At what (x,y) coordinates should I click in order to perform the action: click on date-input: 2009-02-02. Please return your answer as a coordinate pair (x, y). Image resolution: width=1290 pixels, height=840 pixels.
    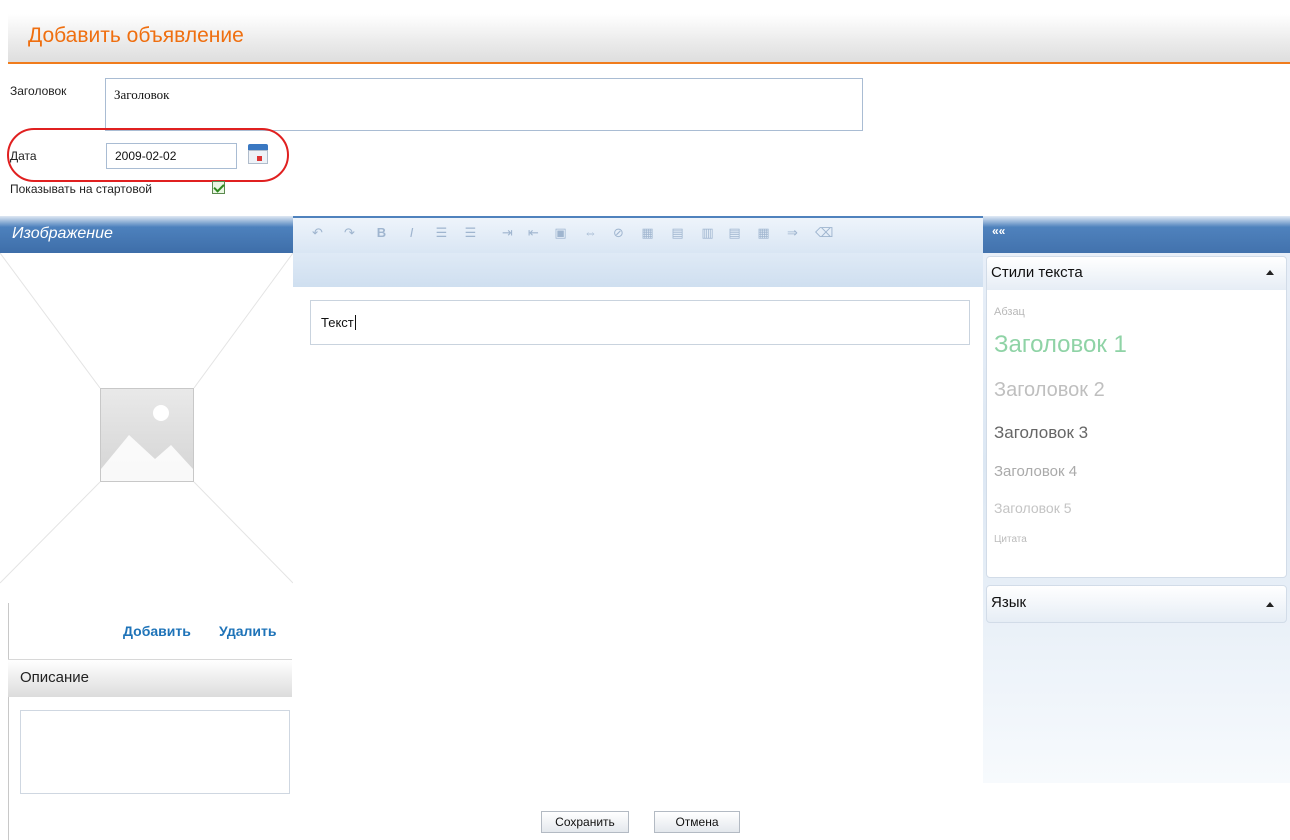
    Looking at the image, I should click on (171, 156).